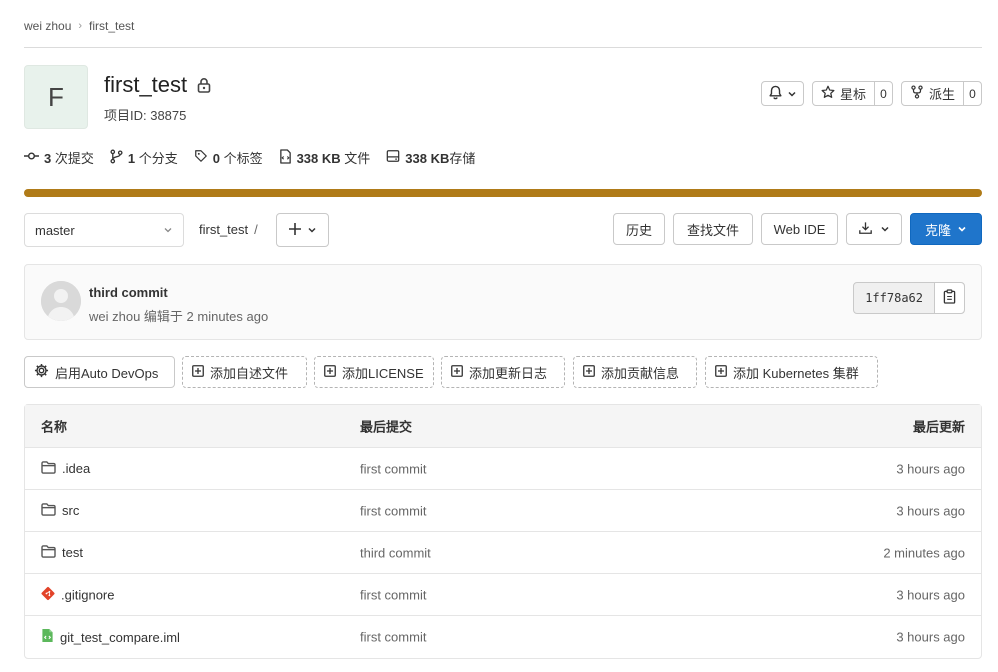 The width and height of the screenshot is (998, 672). Describe the element at coordinates (41, 372) in the screenshot. I see `gear-icon` at that location.